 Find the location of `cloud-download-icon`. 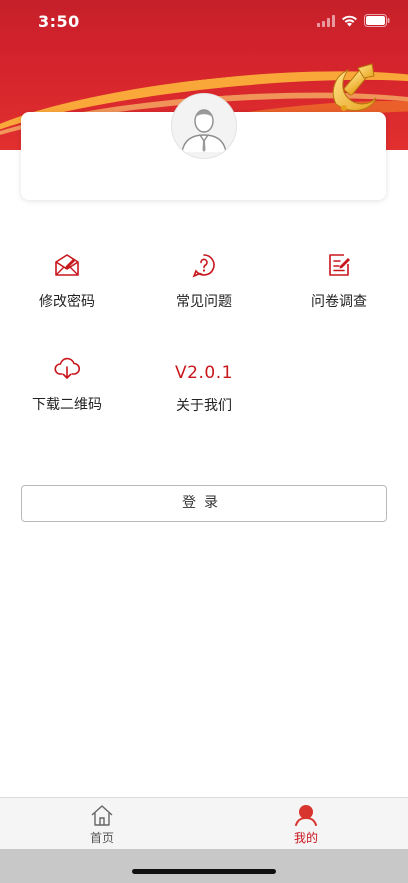

cloud-download-icon is located at coordinates (67, 368).